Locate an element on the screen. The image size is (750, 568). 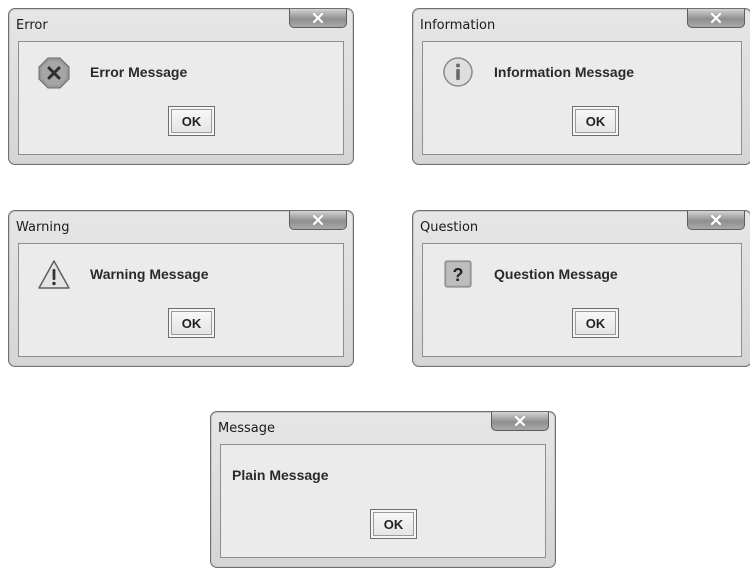
error-icon is located at coordinates (54, 73).